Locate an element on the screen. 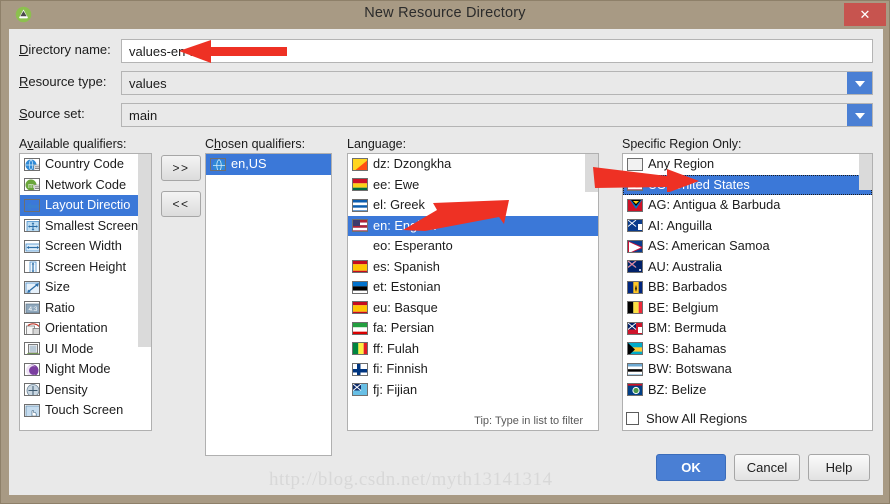  list-item-label: BE: Belgium is located at coordinates (683, 307).